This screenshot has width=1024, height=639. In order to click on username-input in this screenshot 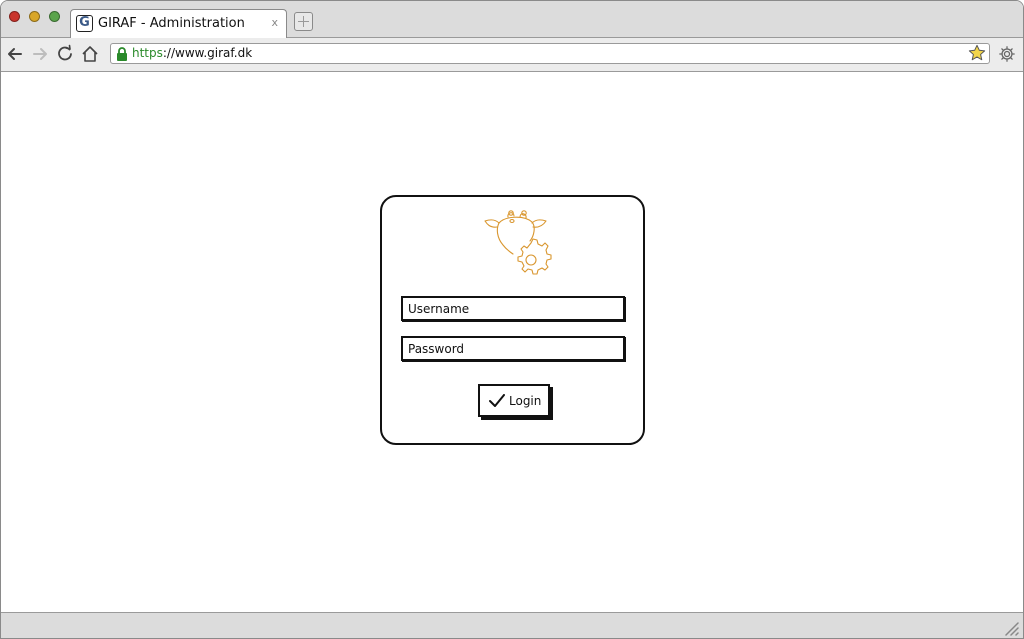, I will do `click(513, 308)`.